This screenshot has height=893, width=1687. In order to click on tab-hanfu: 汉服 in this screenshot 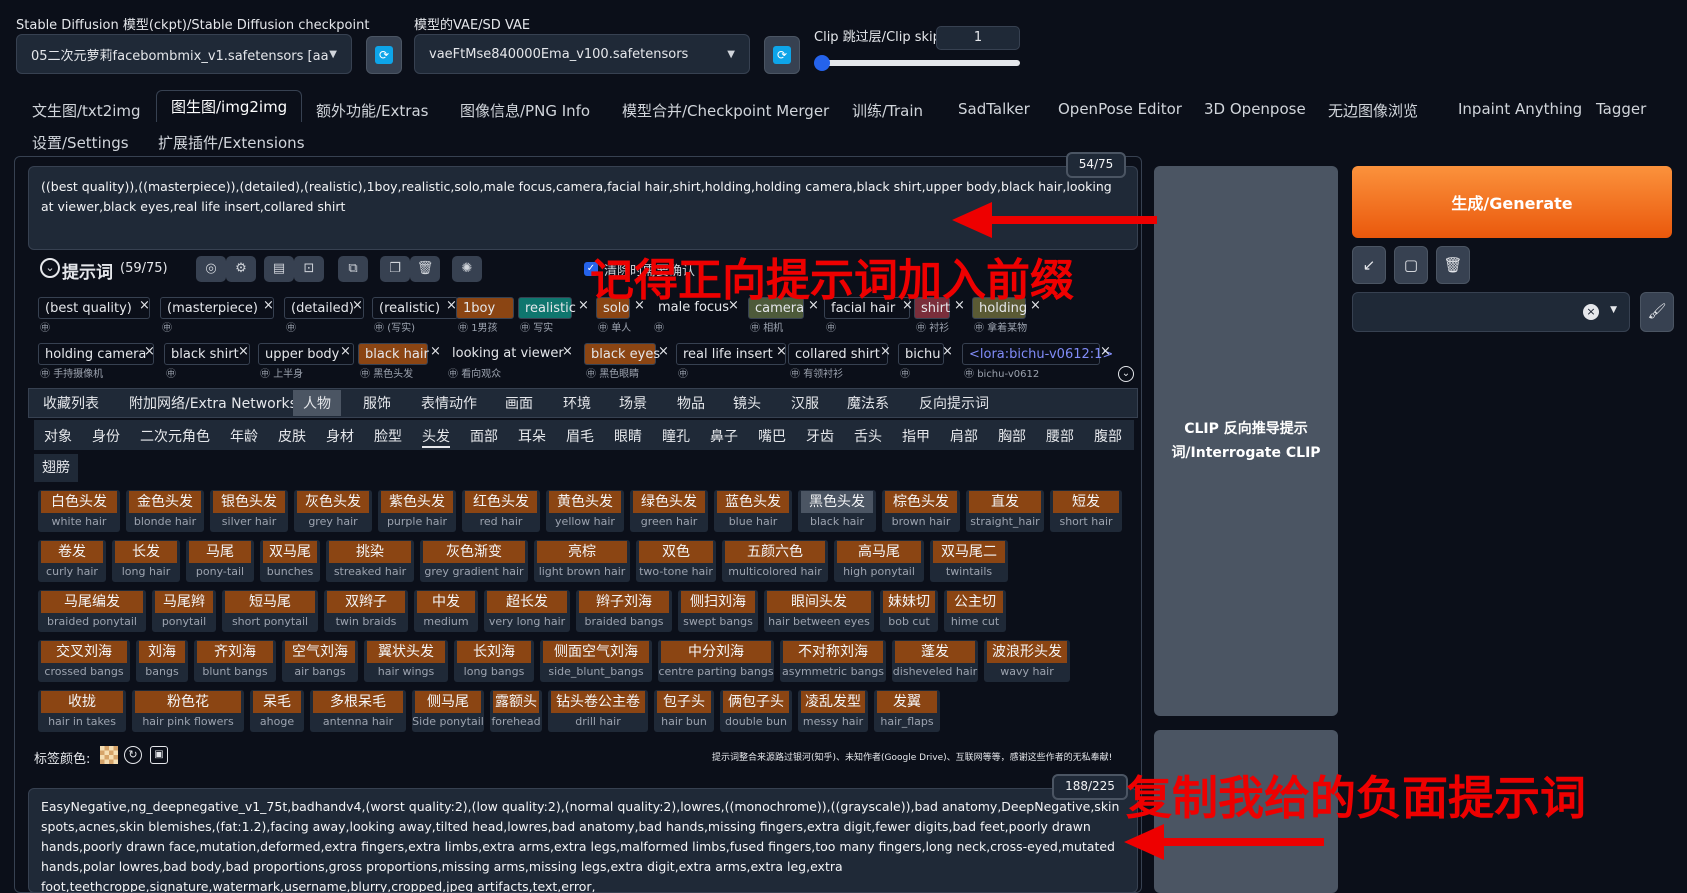, I will do `click(805, 403)`.